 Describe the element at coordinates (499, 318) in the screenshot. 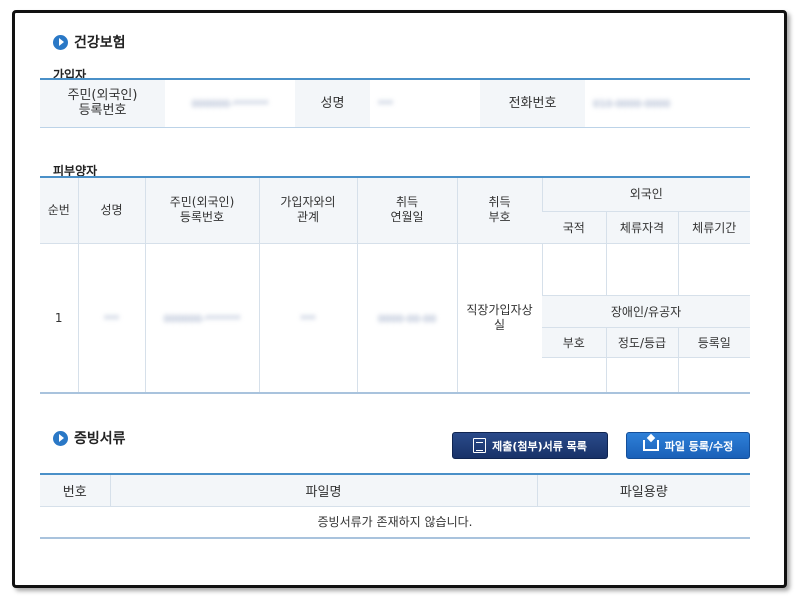

I see `row-acq-code: 직장가입자상실` at that location.